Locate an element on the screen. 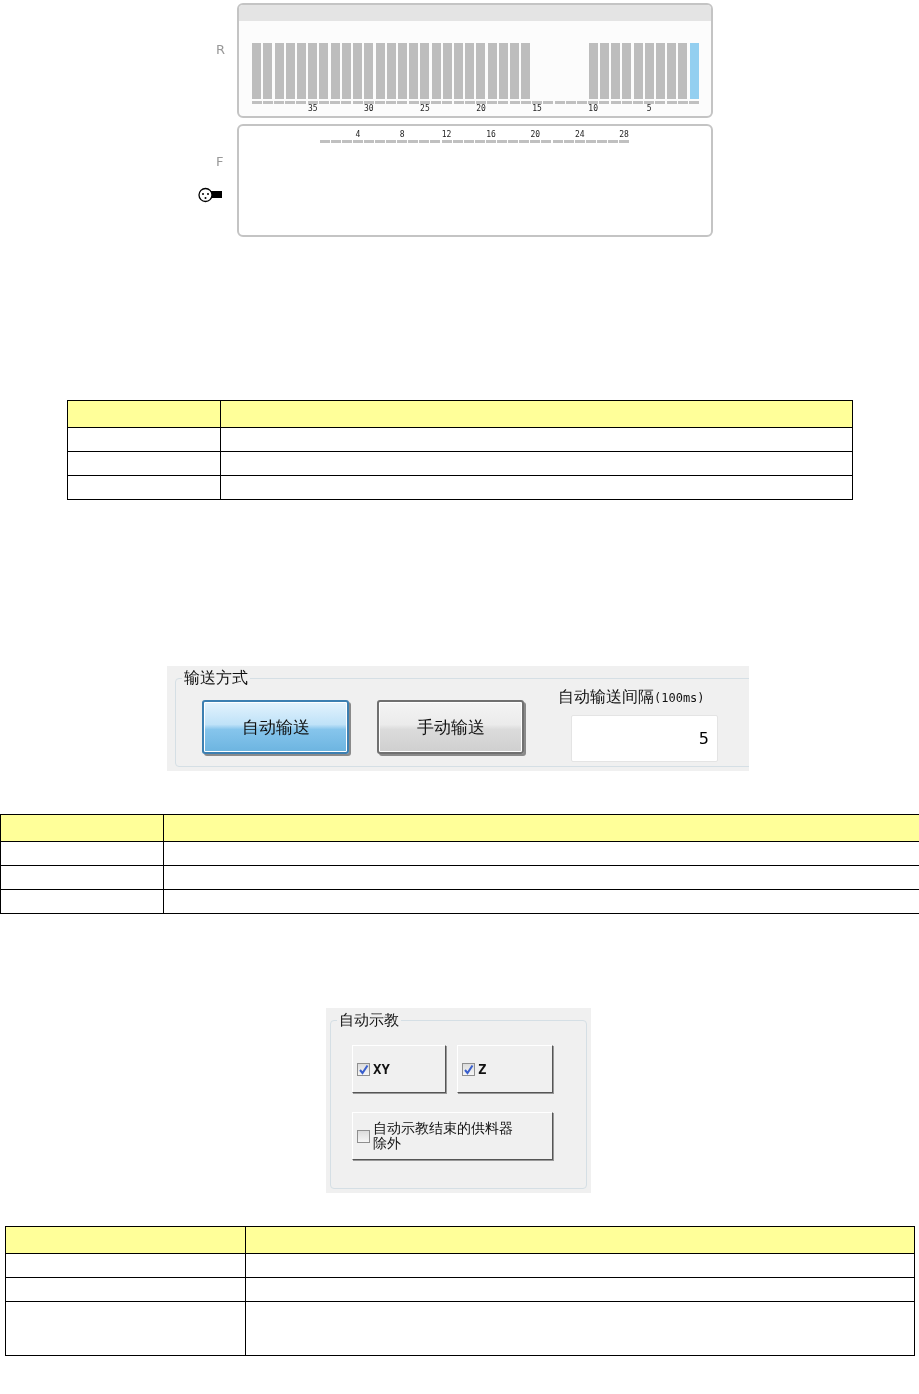  group-title: 自动示教 is located at coordinates (369, 1020).